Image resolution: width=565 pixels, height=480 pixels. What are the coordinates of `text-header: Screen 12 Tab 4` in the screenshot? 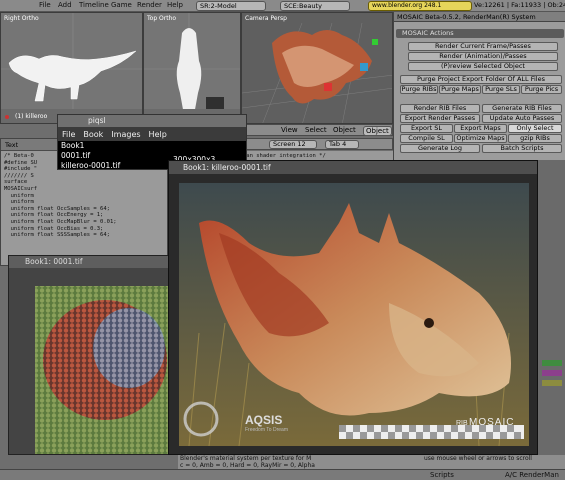 It's located at (316, 144).